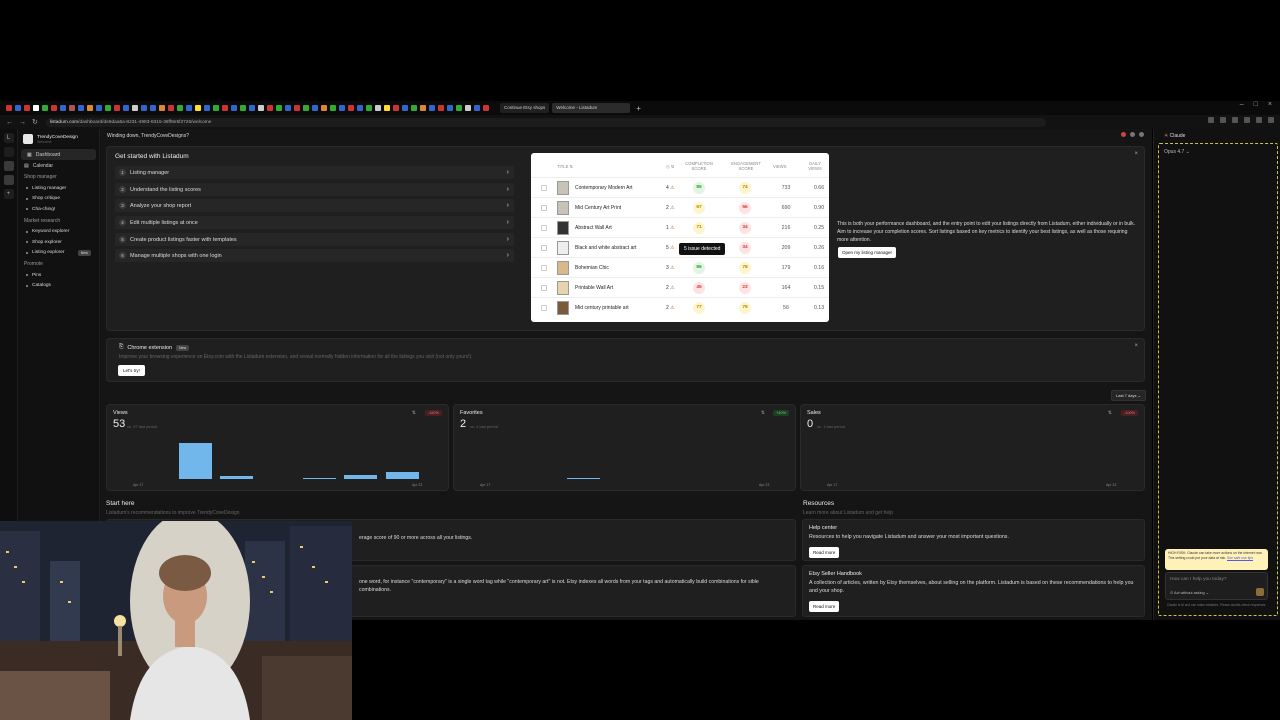 The width and height of the screenshot is (1280, 720). I want to click on sidebar-item-shop-explorer: Shop explorer, so click(58, 242).